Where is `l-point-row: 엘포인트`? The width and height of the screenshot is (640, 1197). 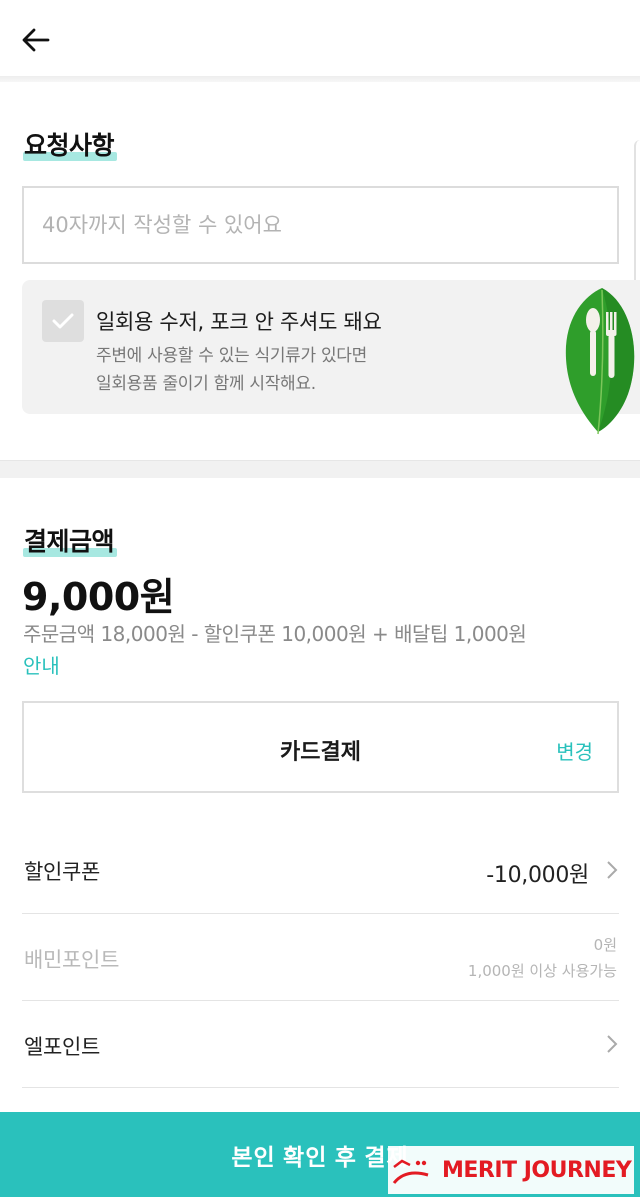 l-point-row: 엘포인트 is located at coordinates (320, 1044).